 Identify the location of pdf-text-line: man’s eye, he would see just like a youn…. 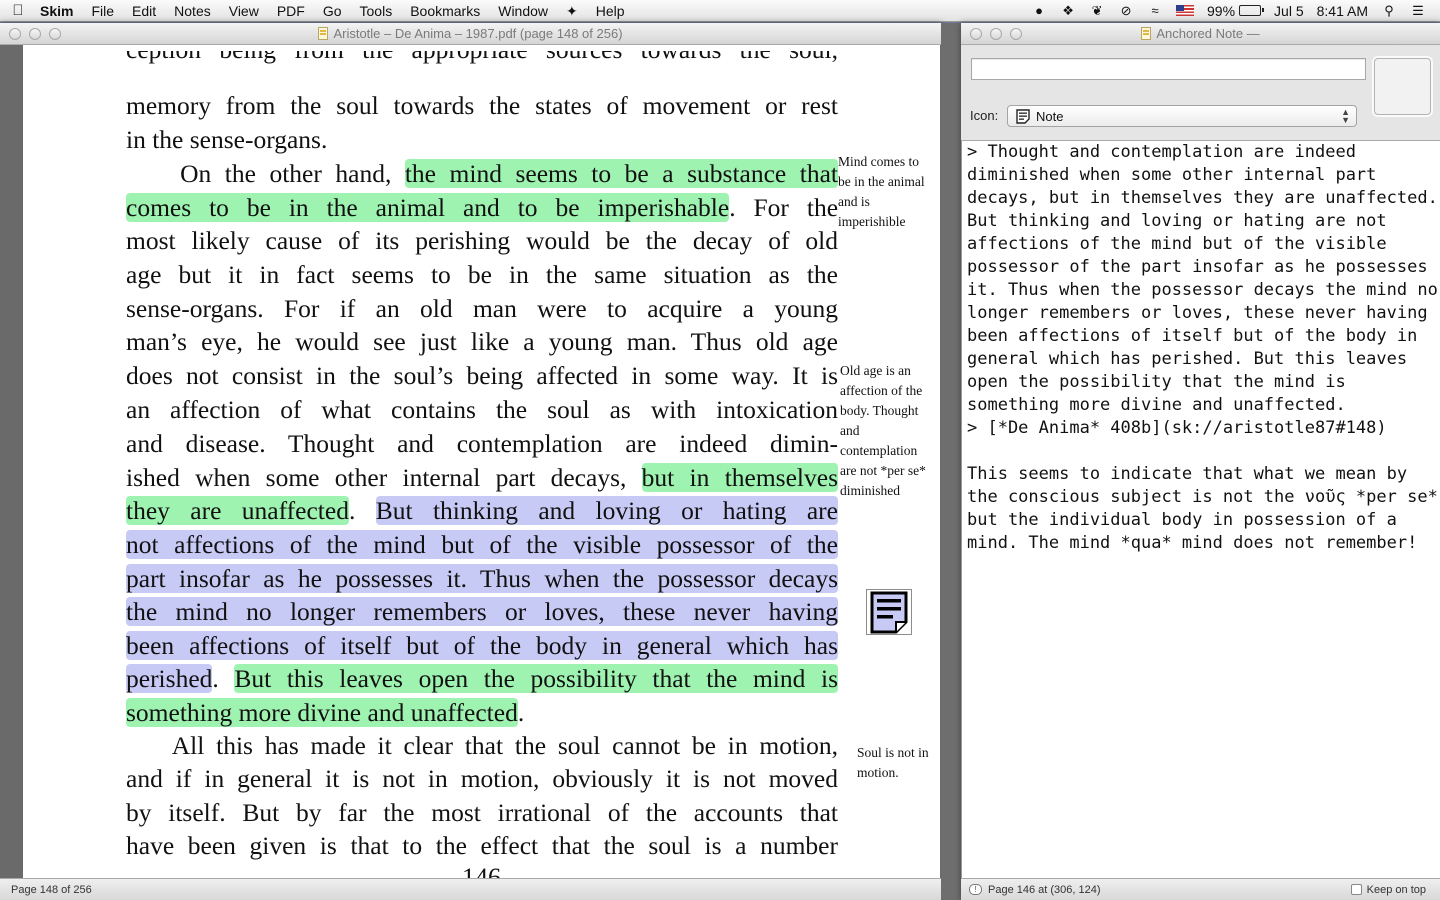
(482, 341).